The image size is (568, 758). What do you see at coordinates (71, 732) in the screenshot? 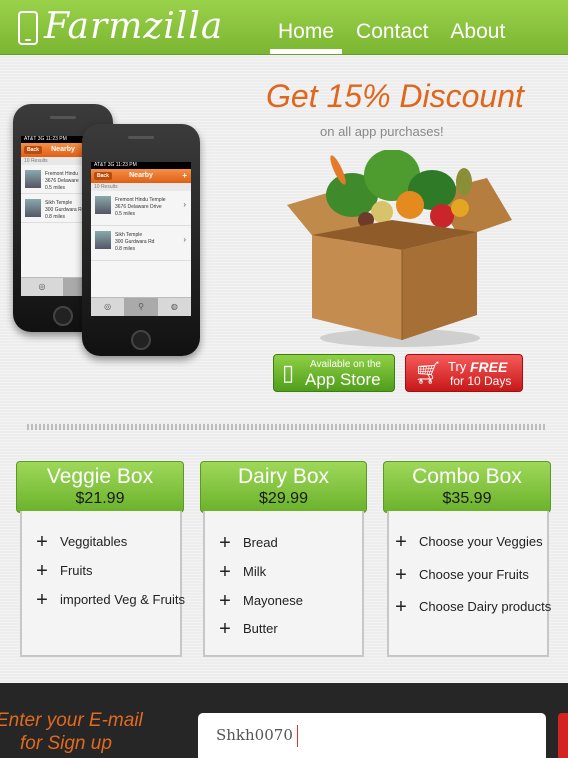
I see `signup-label: Enter your E-mail for Sign up` at bounding box center [71, 732].